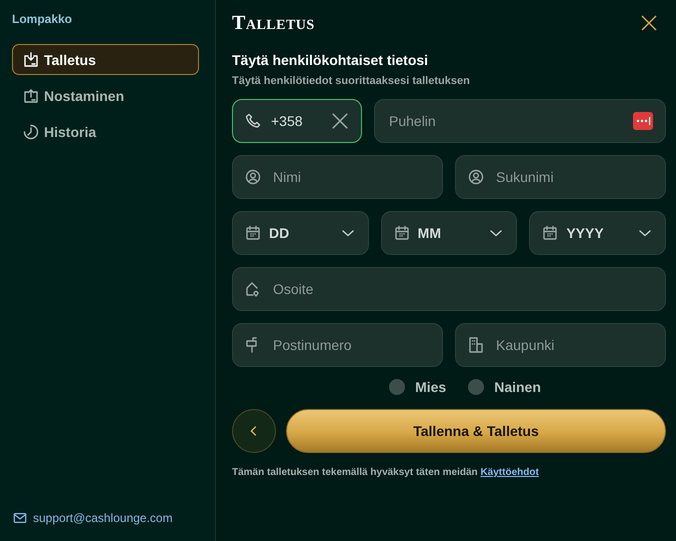 Image resolution: width=676 pixels, height=541 pixels. I want to click on building-icon, so click(476, 345).